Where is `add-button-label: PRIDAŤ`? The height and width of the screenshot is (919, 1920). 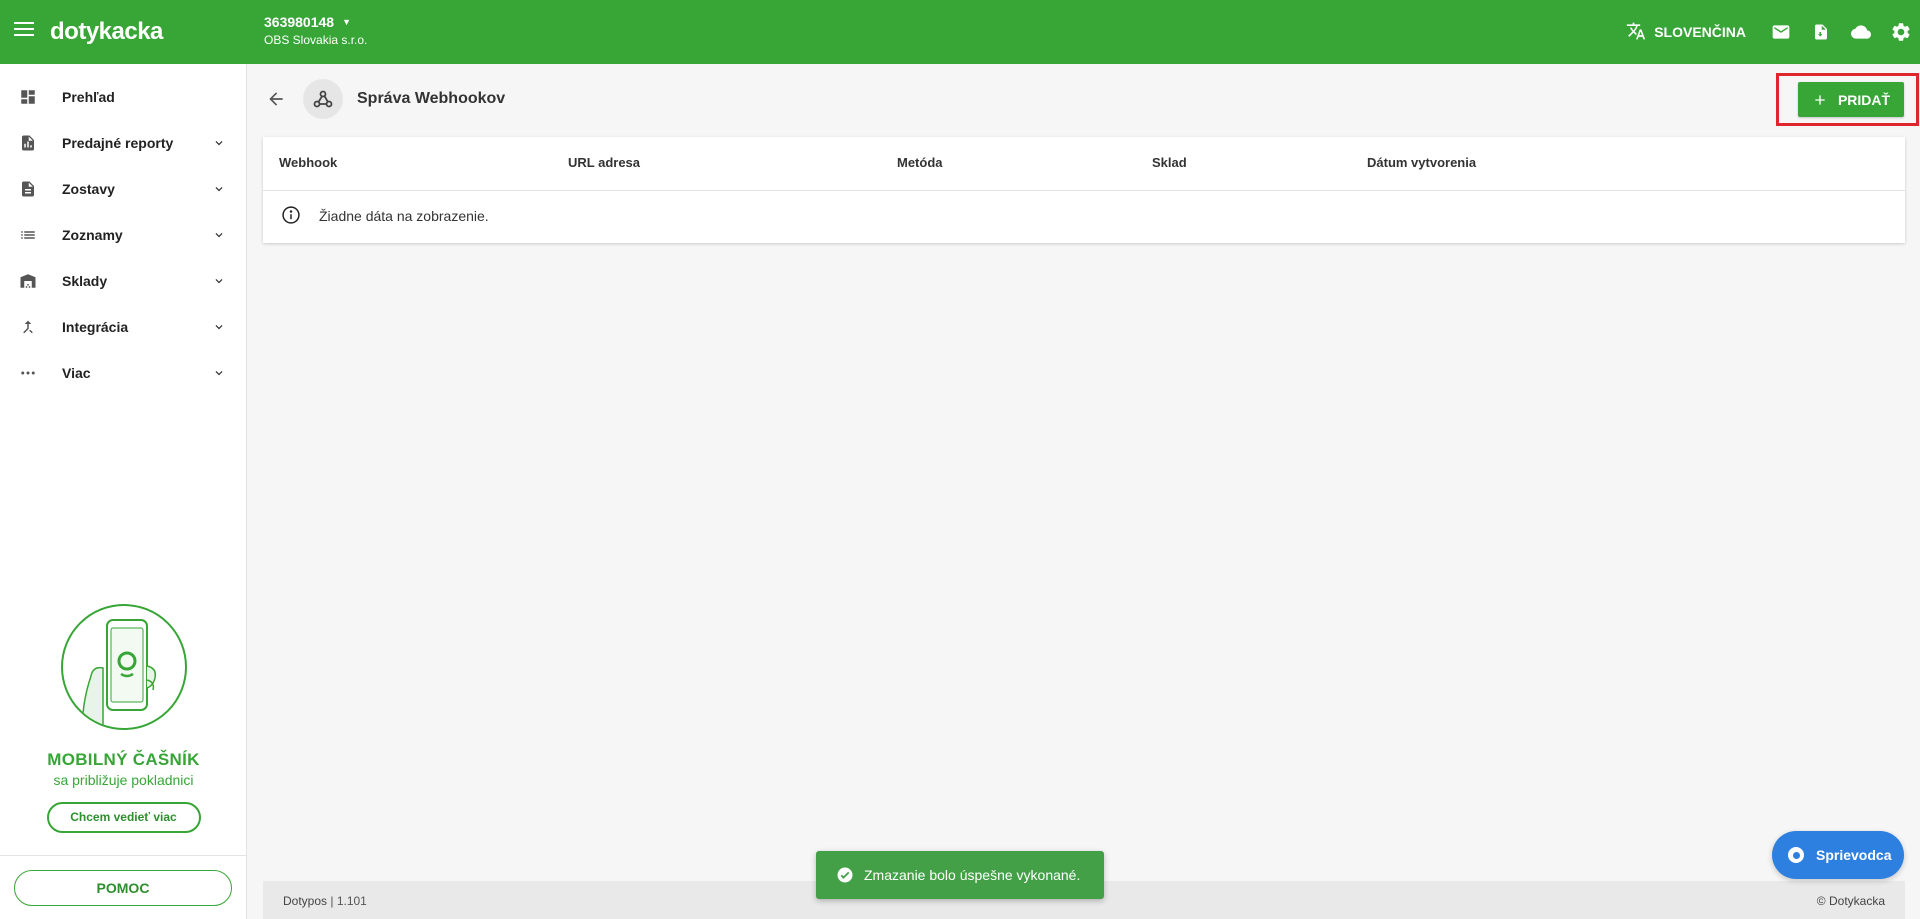 add-button-label: PRIDAŤ is located at coordinates (1864, 99).